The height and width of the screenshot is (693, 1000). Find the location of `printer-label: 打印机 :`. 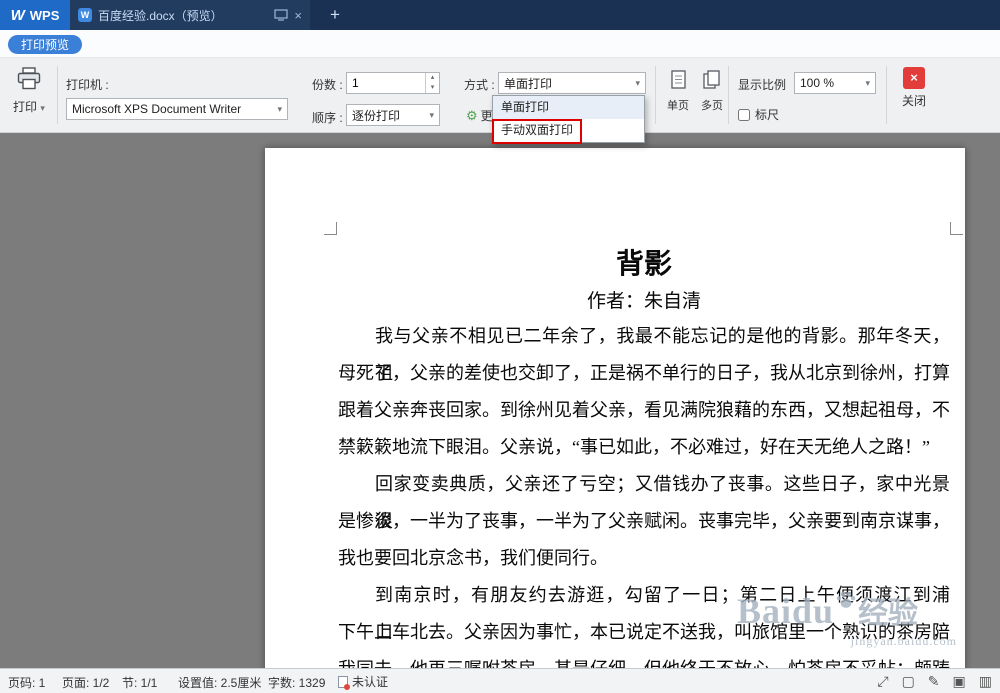

printer-label: 打印机 : is located at coordinates (87, 85).